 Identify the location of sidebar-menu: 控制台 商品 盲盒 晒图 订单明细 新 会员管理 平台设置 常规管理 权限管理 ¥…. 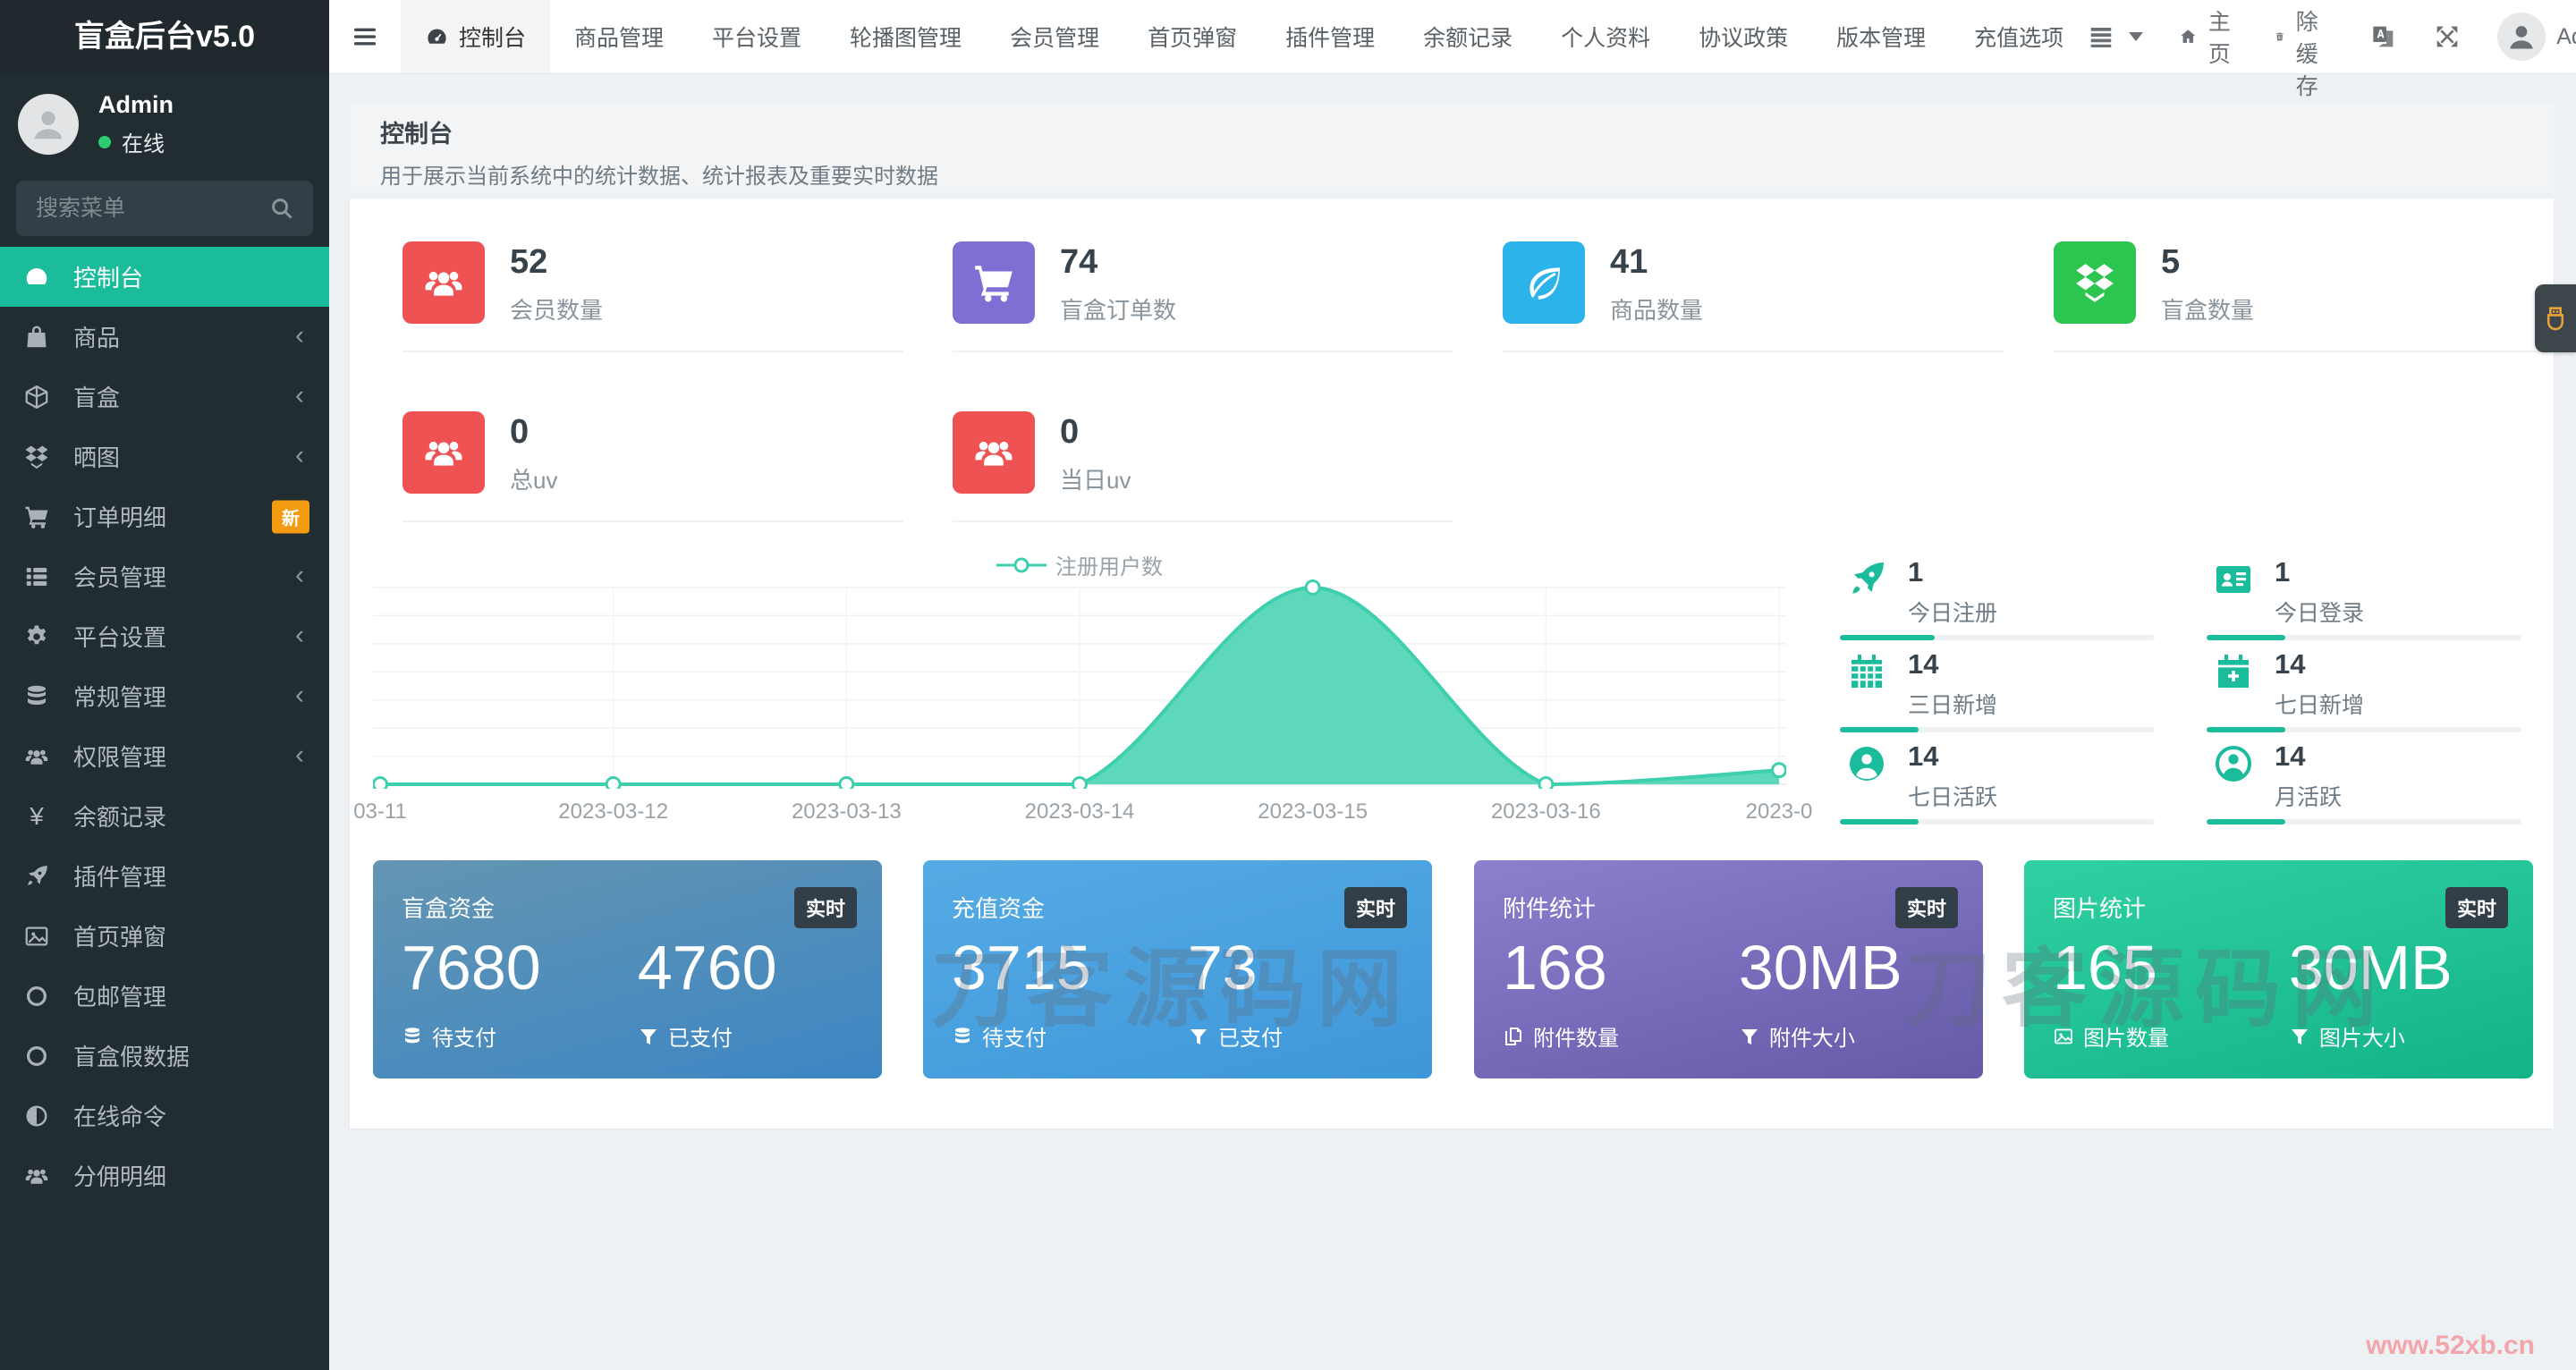
(164, 726).